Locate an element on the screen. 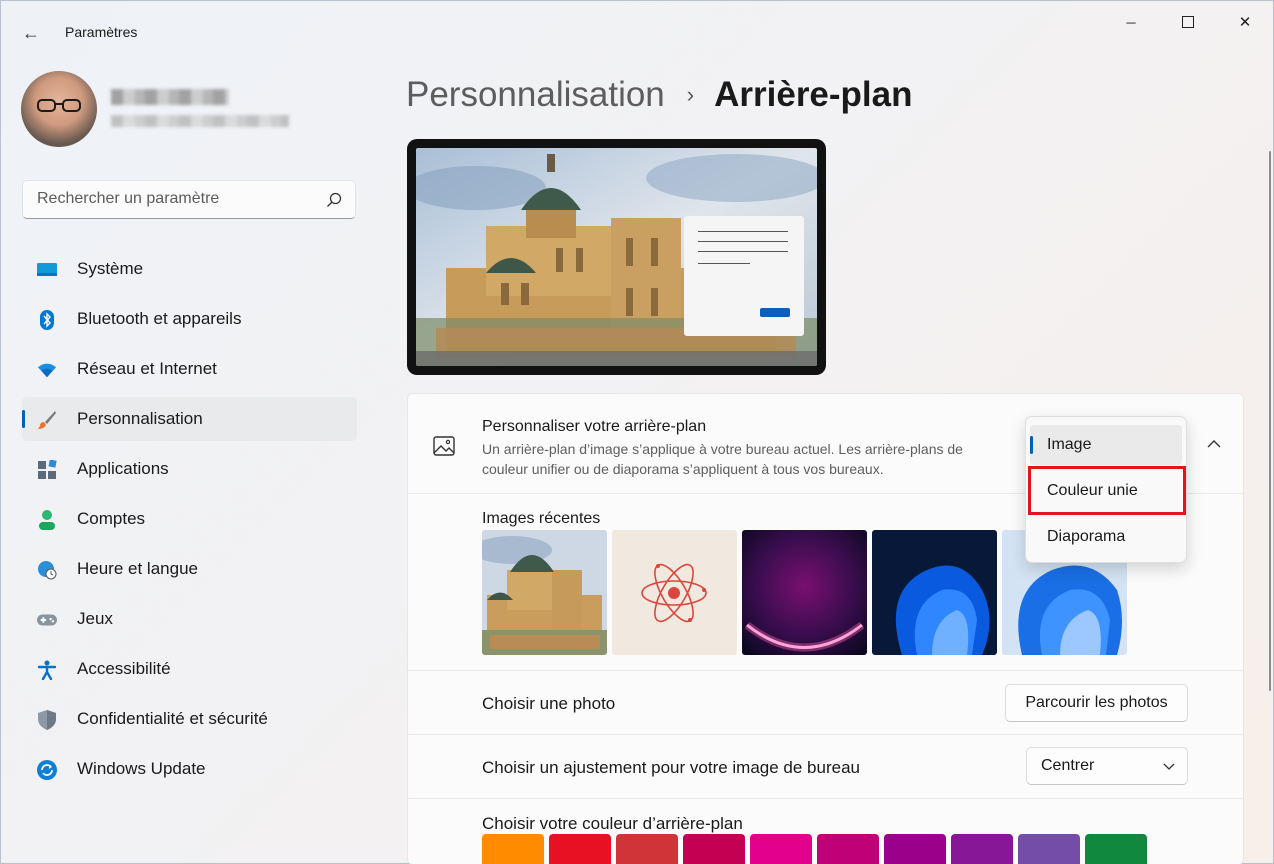  minimize-icon: ─ is located at coordinates (1131, 22).